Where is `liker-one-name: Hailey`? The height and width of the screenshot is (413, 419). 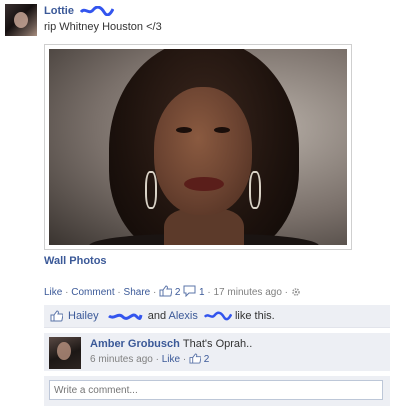 liker-one-name: Hailey is located at coordinates (83, 316).